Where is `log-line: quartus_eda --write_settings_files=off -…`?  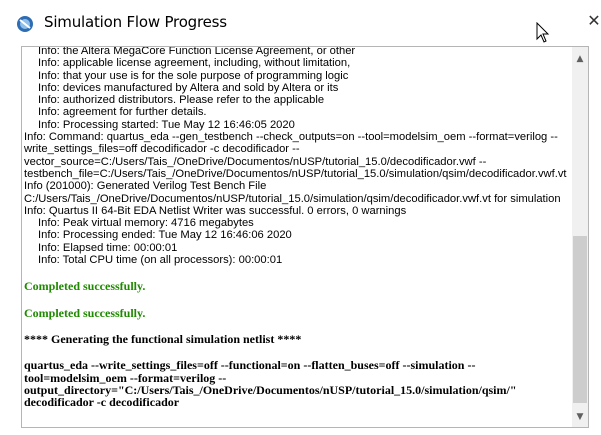 log-line: quartus_eda --write_settings_files=off -… is located at coordinates (250, 365).